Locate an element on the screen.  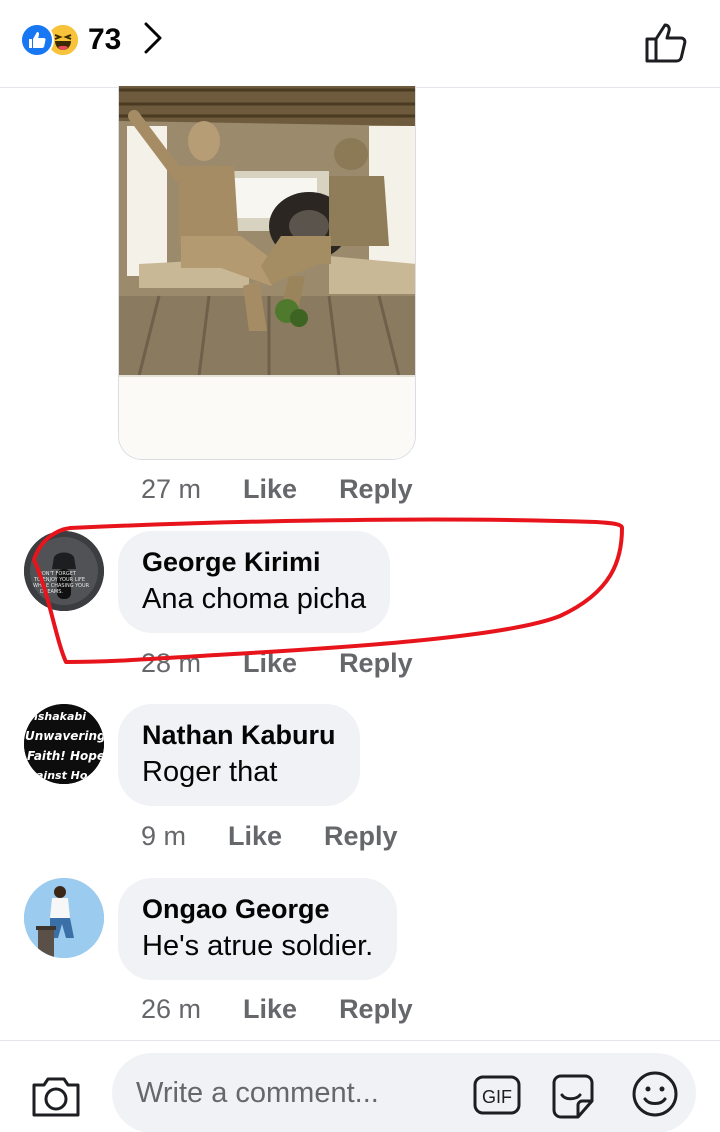
comment-meta: 9 m Like Reply is located at coordinates (269, 836).